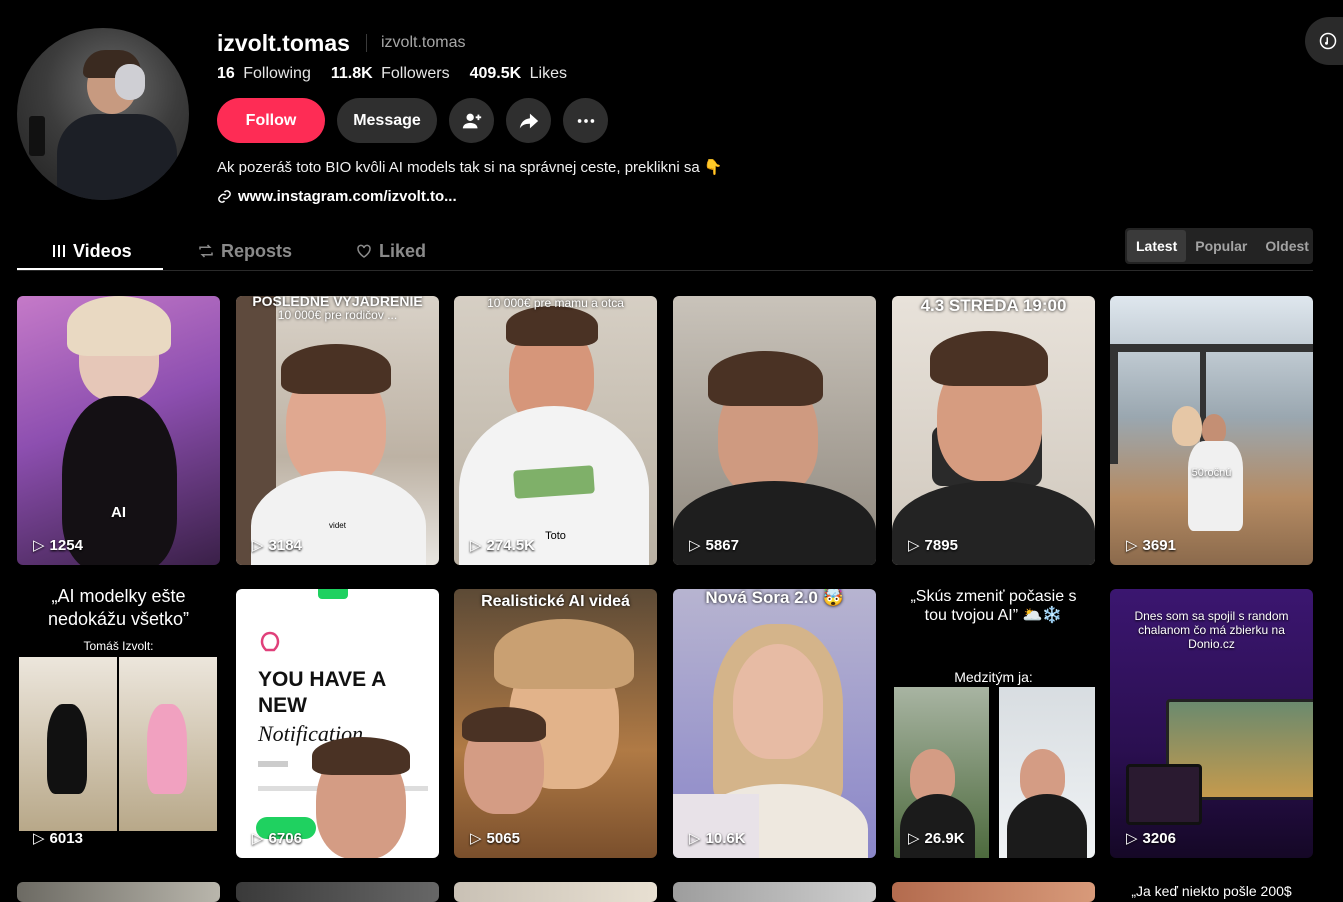  I want to click on sort-selector: Latest Popular Oldest, so click(1219, 246).